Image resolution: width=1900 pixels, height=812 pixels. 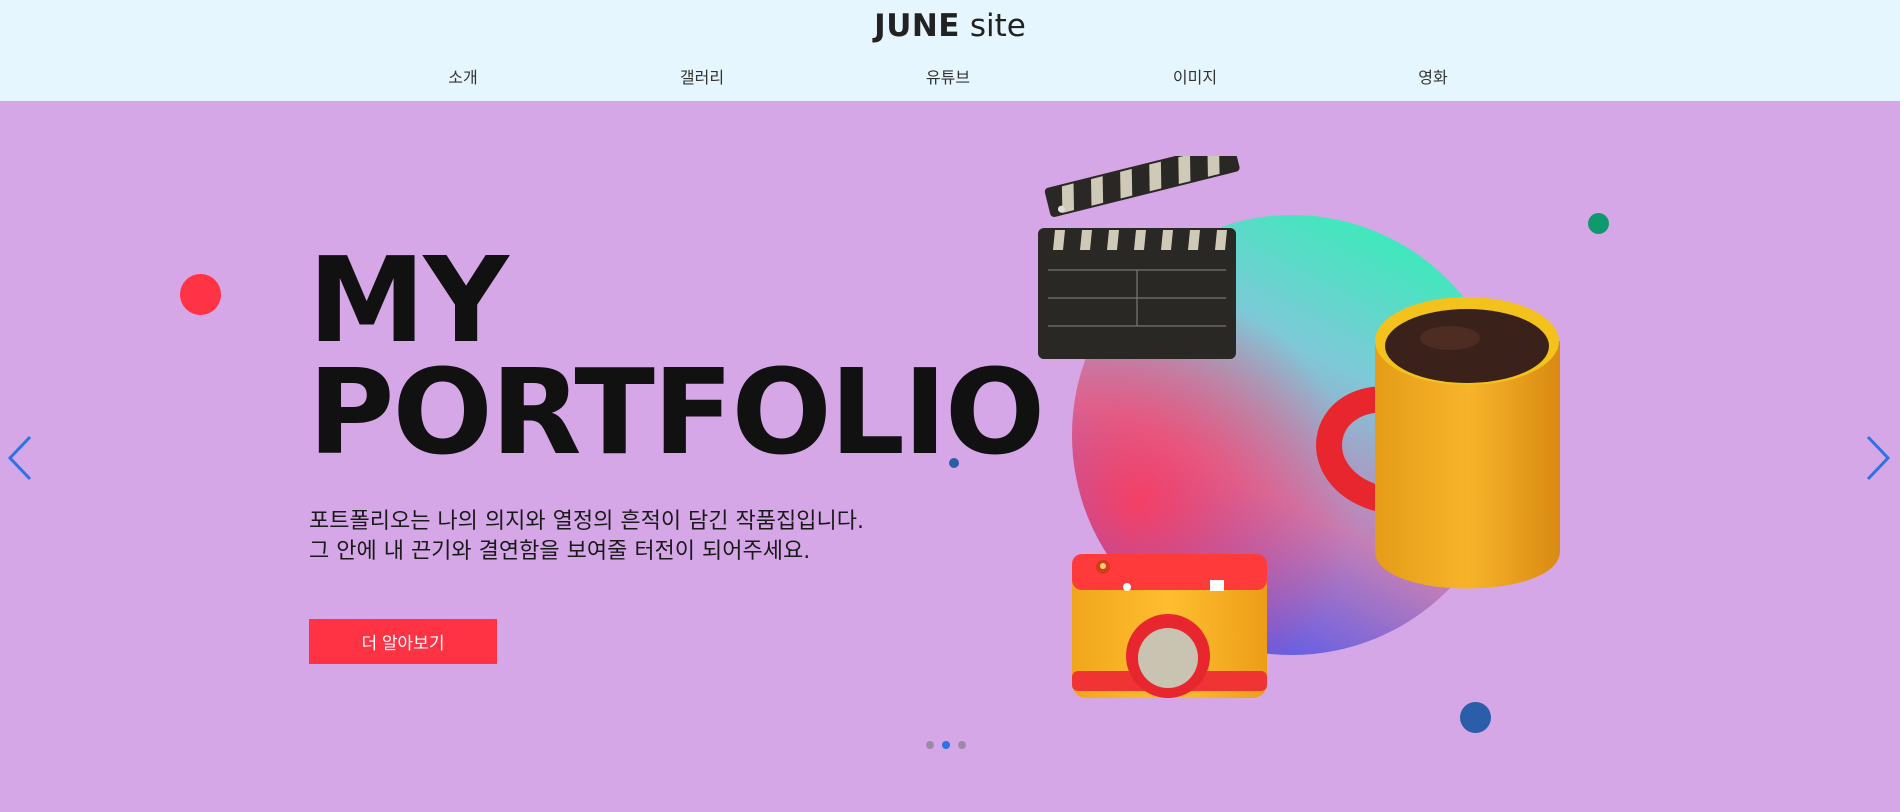 I want to click on main-nav: 소개 갤러리 유튜브 이미지 영화, so click(x=950, y=77).